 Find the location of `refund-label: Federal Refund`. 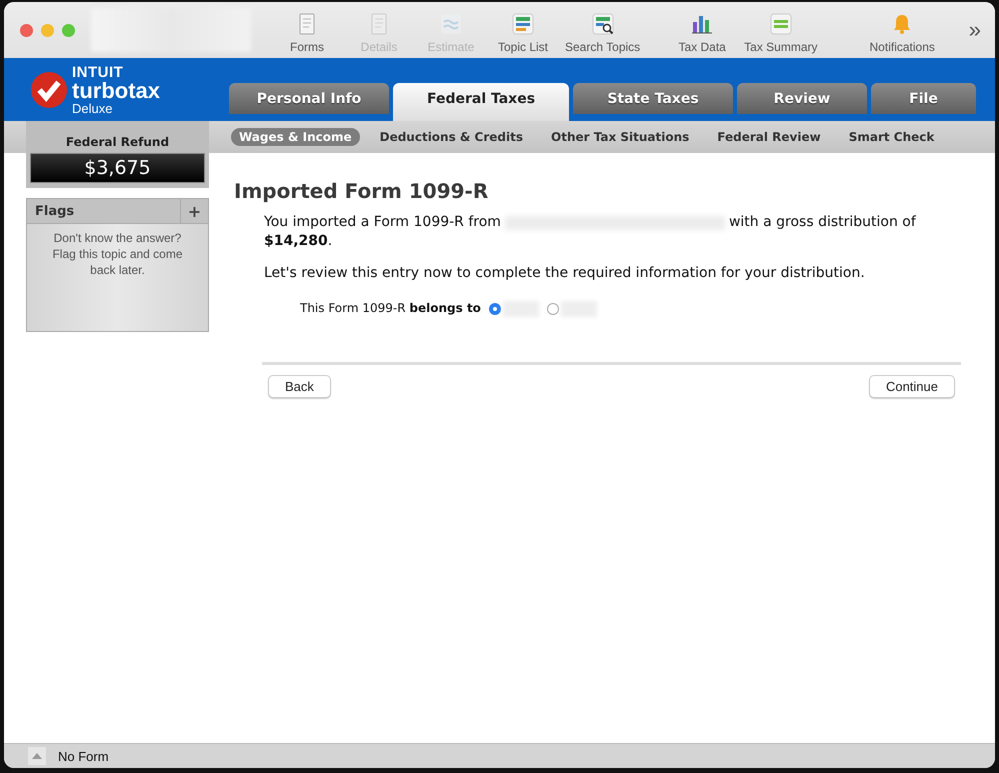

refund-label: Federal Refund is located at coordinates (117, 137).